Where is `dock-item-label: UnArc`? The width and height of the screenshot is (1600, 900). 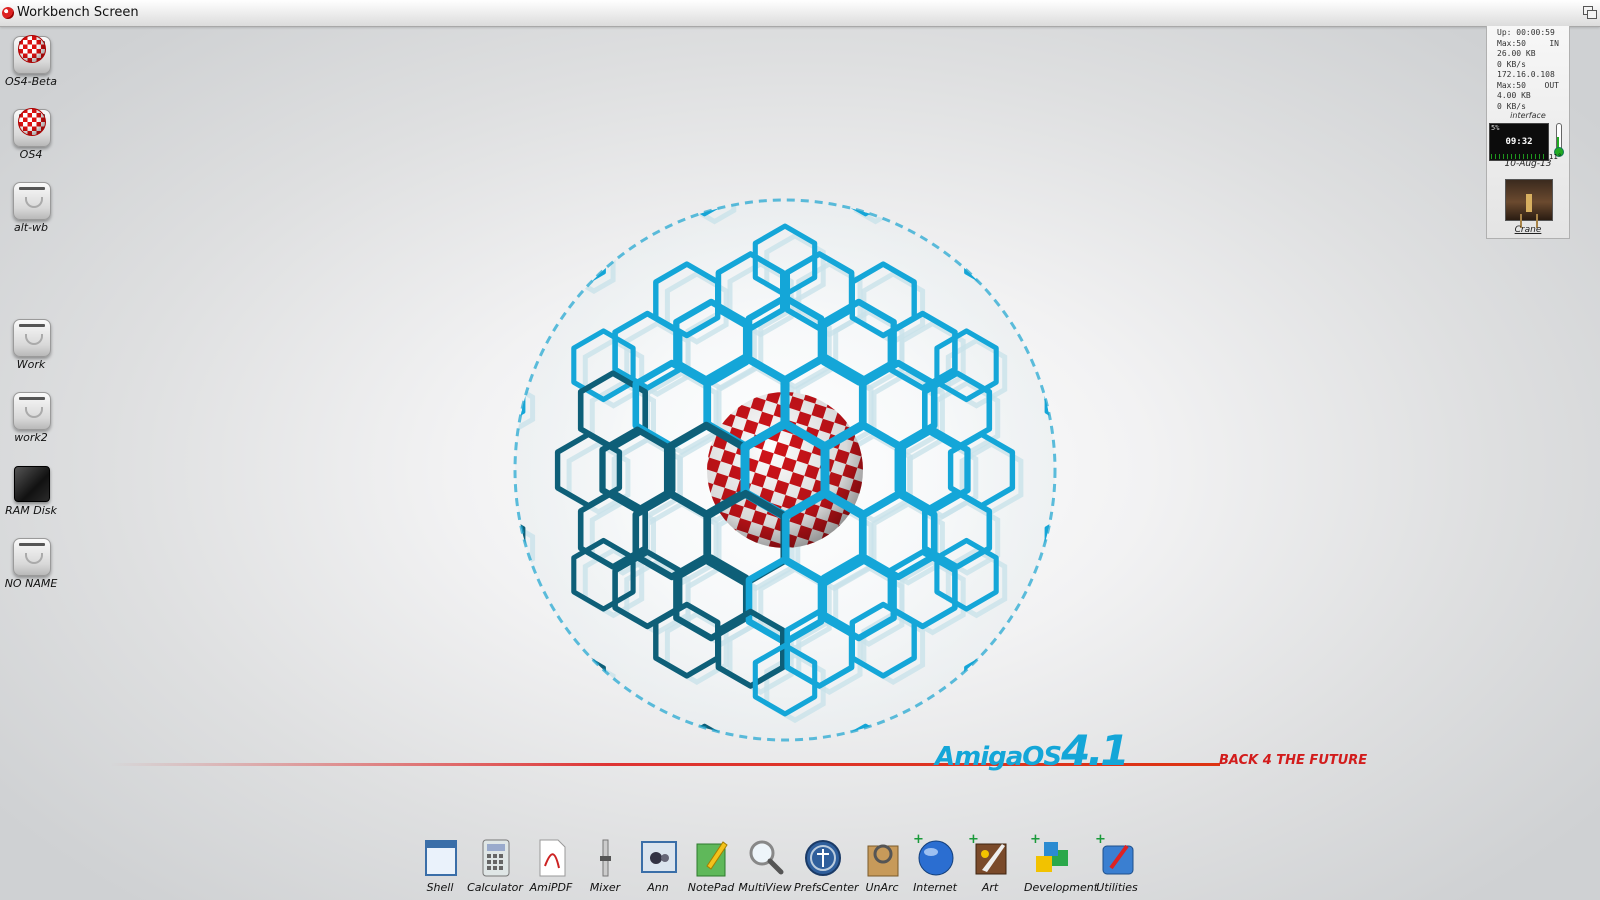 dock-item-label: UnArc is located at coordinates (882, 887).